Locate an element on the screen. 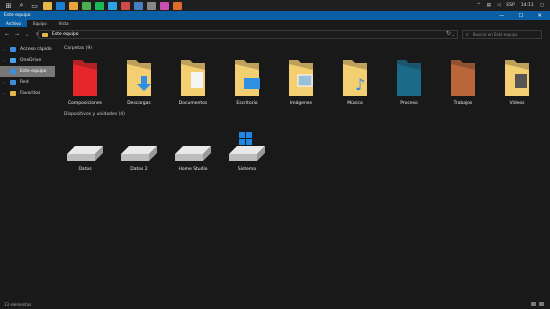  windows-logo-icon: ⊞ is located at coordinates (8, 5).